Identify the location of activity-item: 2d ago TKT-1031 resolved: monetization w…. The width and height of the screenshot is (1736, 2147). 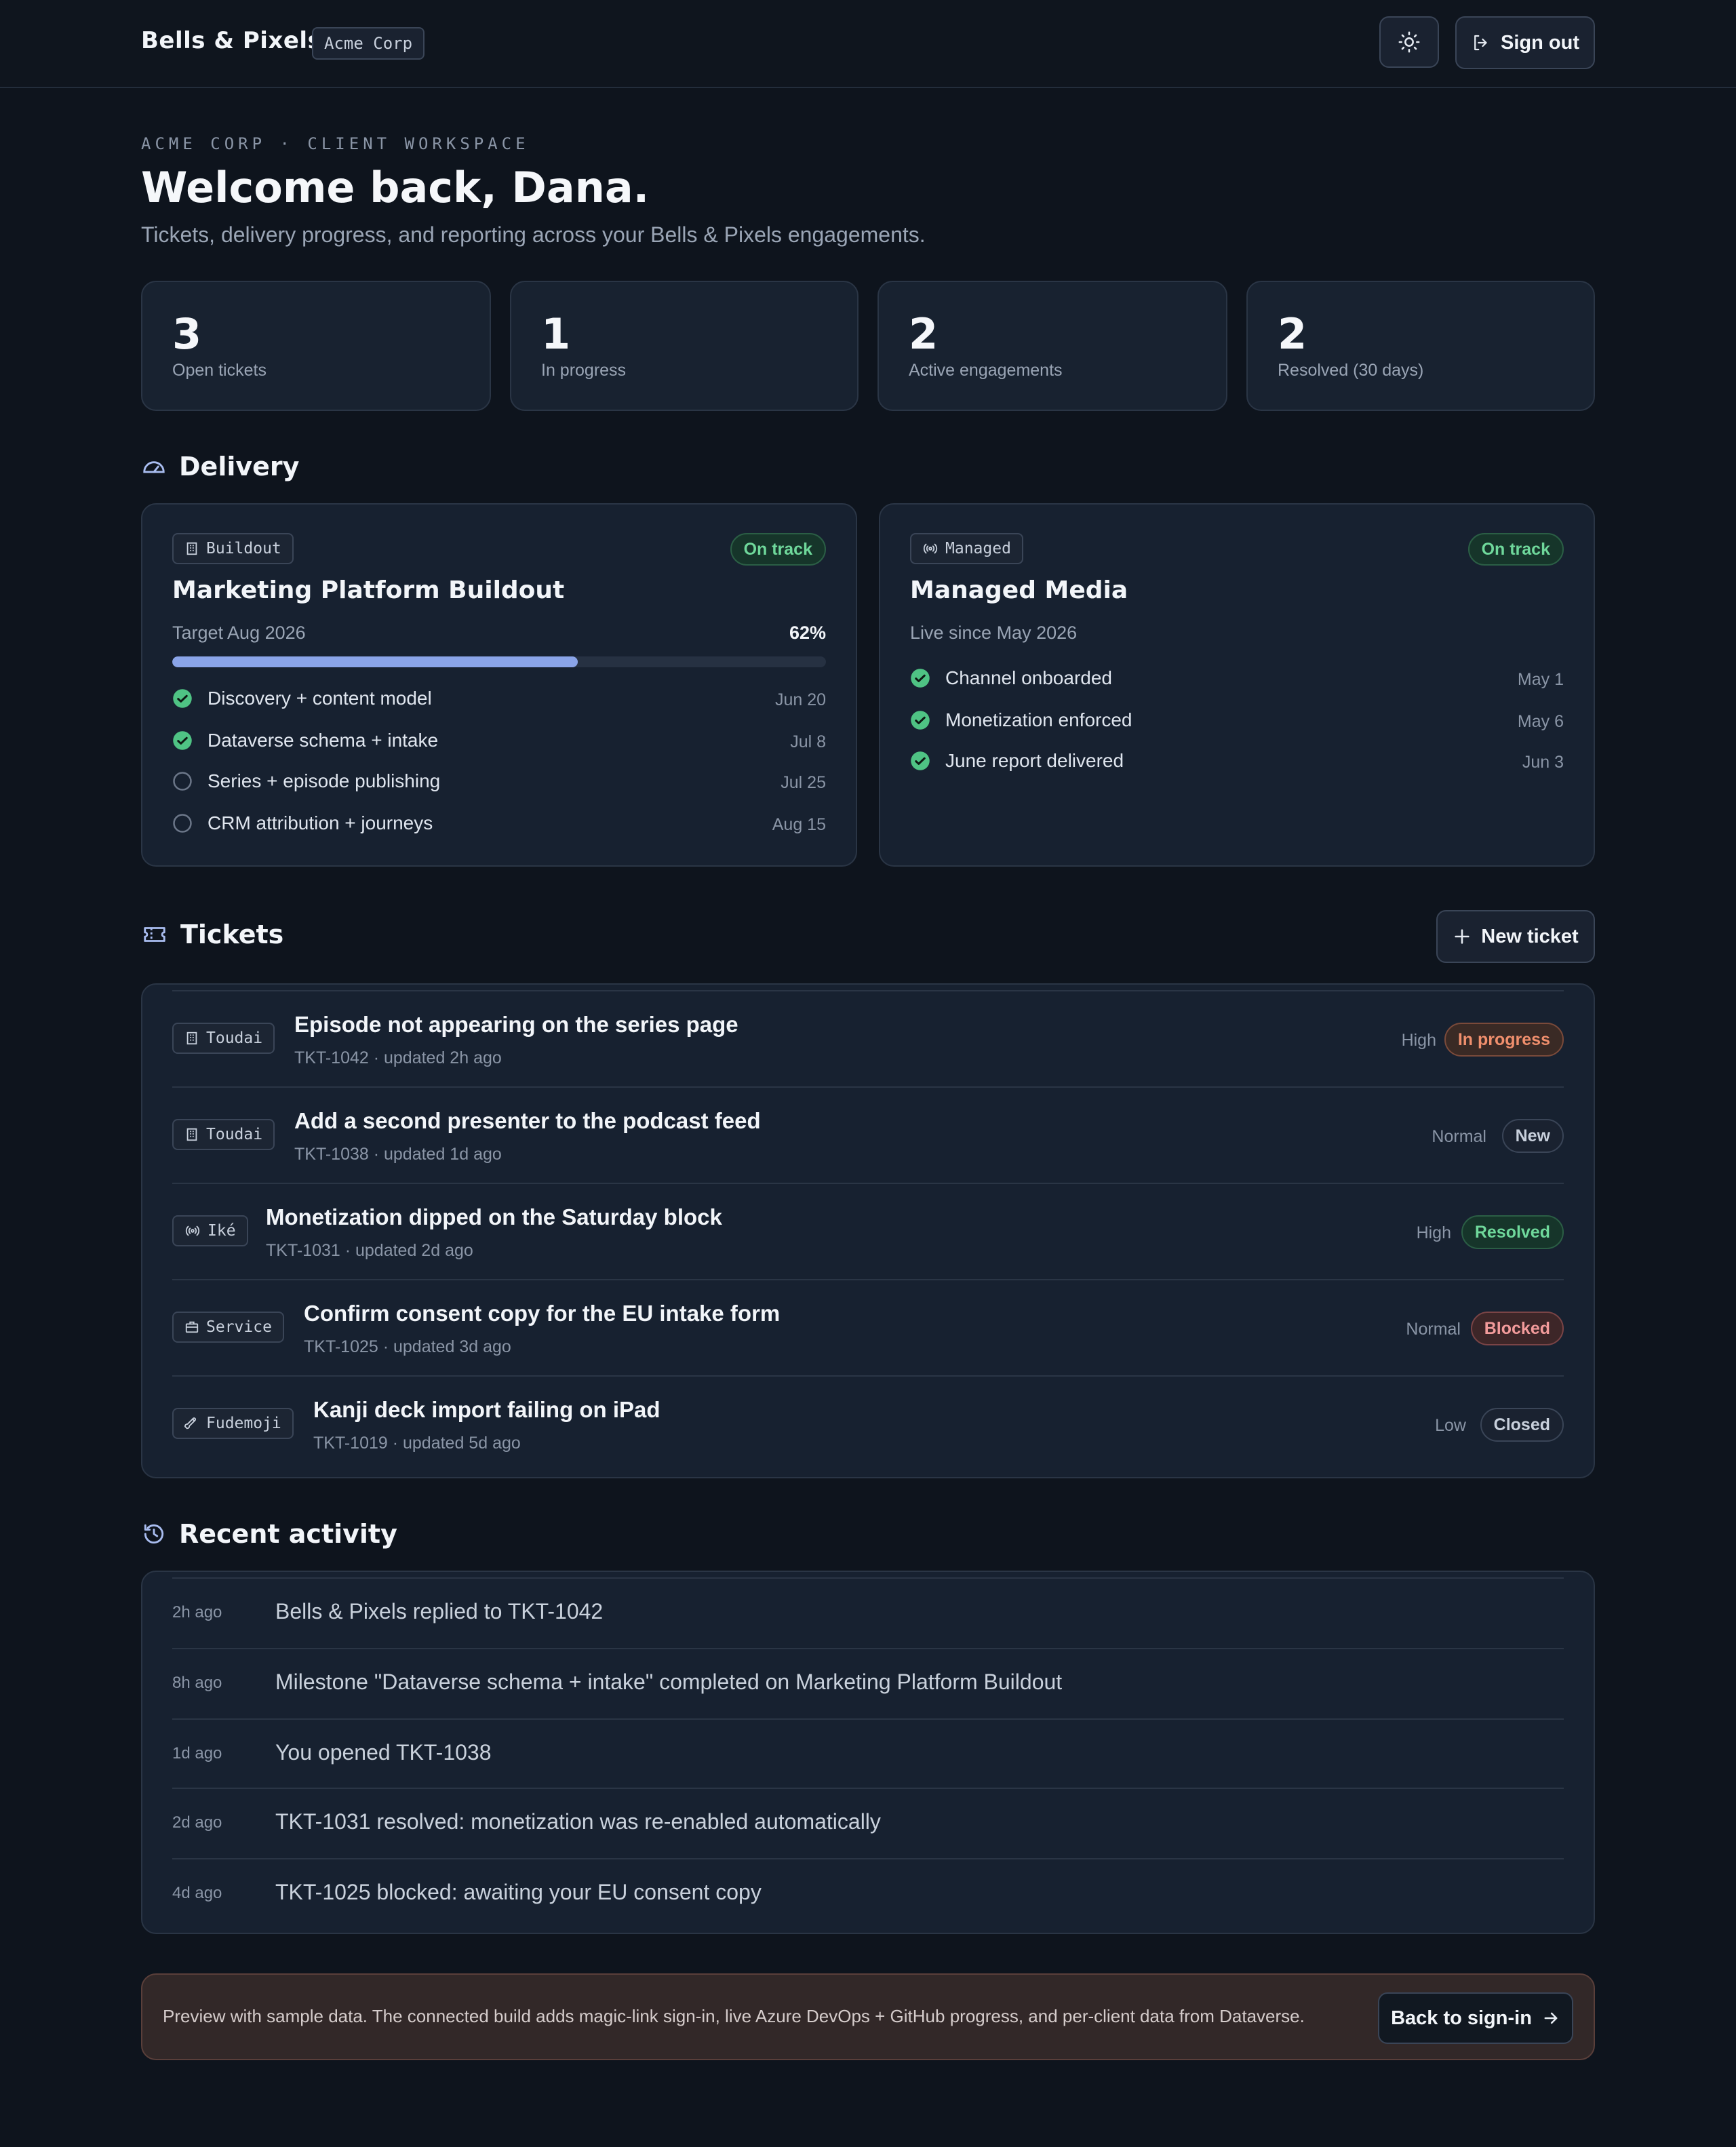
(868, 1823).